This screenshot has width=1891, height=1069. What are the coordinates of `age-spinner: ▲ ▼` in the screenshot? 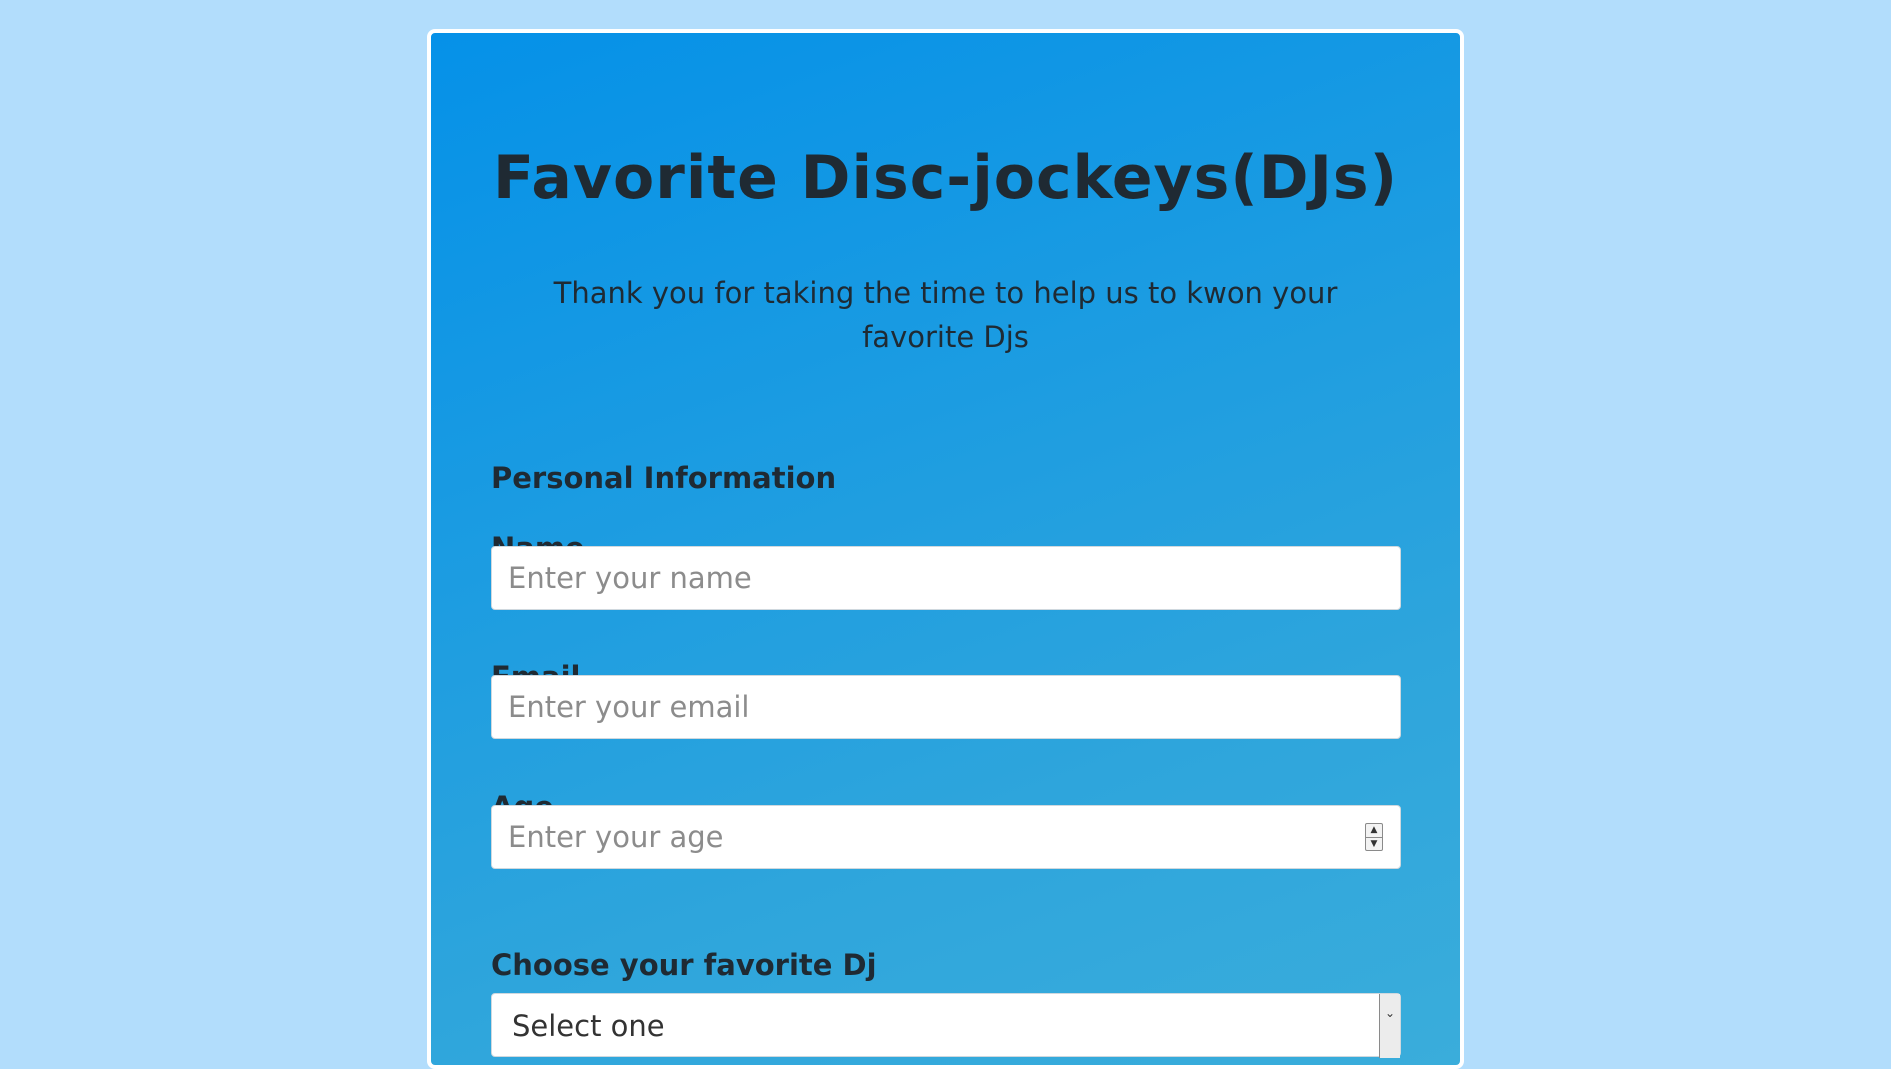 It's located at (1374, 837).